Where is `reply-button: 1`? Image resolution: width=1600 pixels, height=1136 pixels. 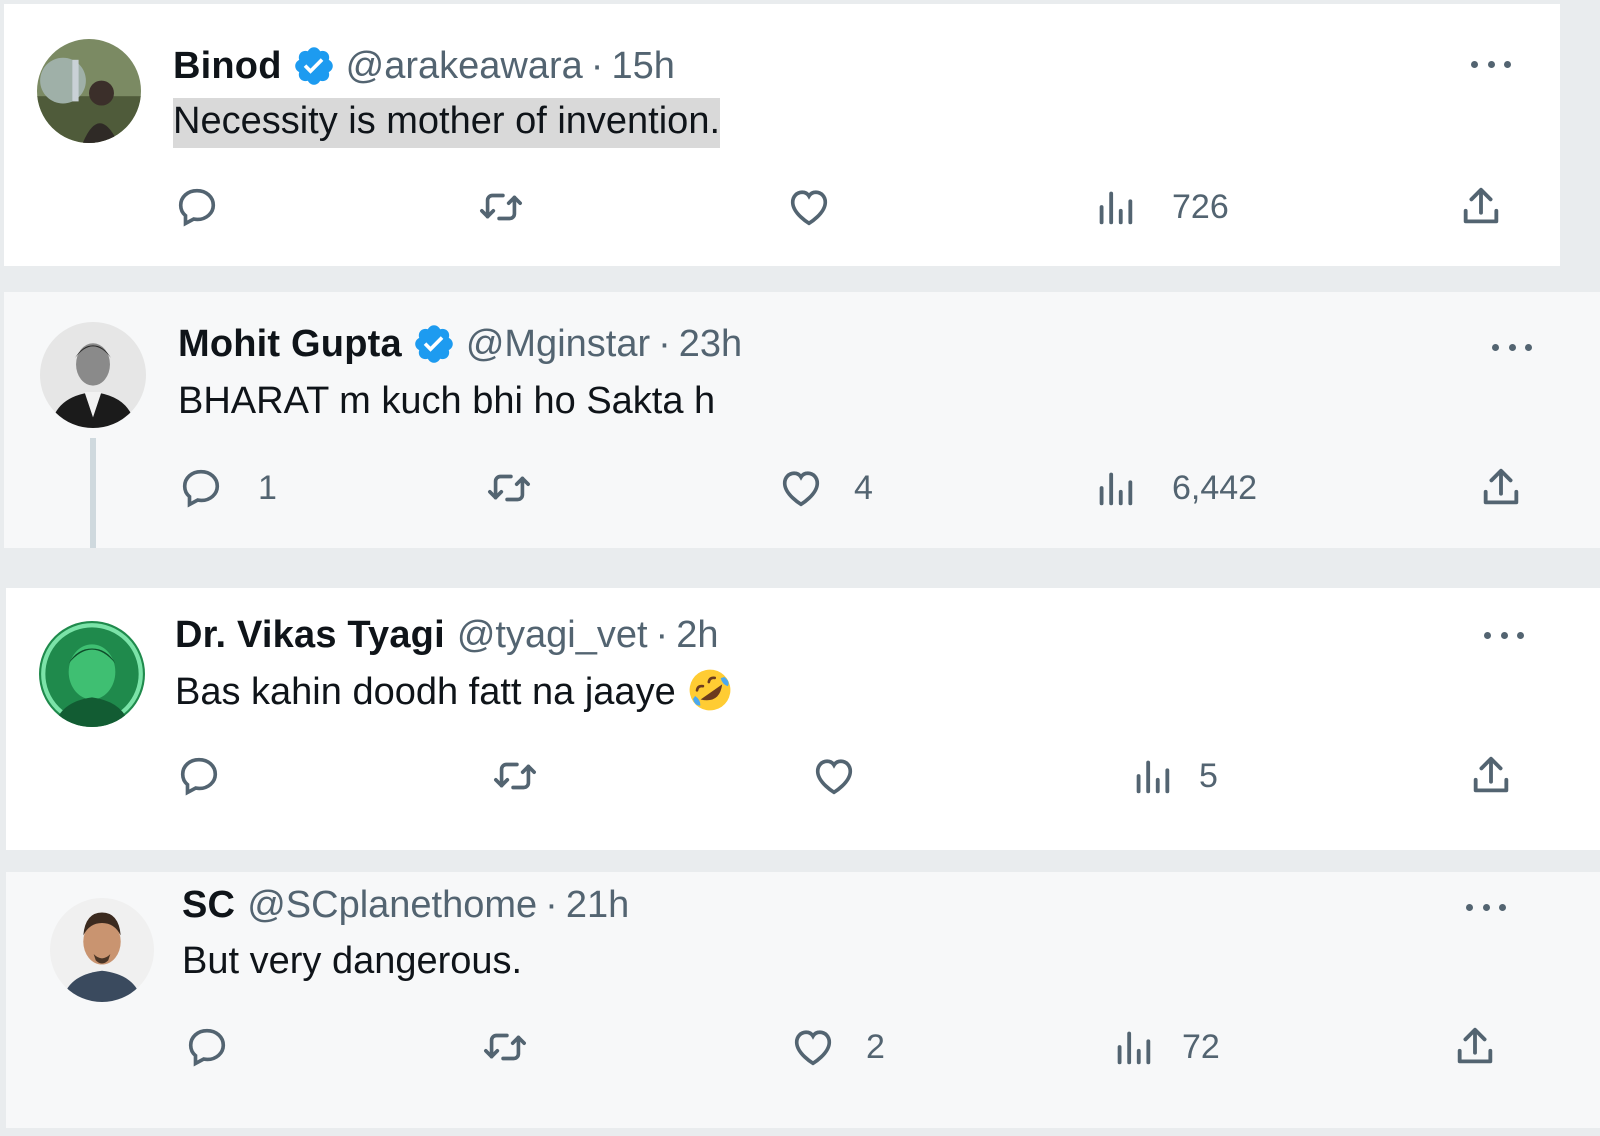 reply-button: 1 is located at coordinates (227, 488).